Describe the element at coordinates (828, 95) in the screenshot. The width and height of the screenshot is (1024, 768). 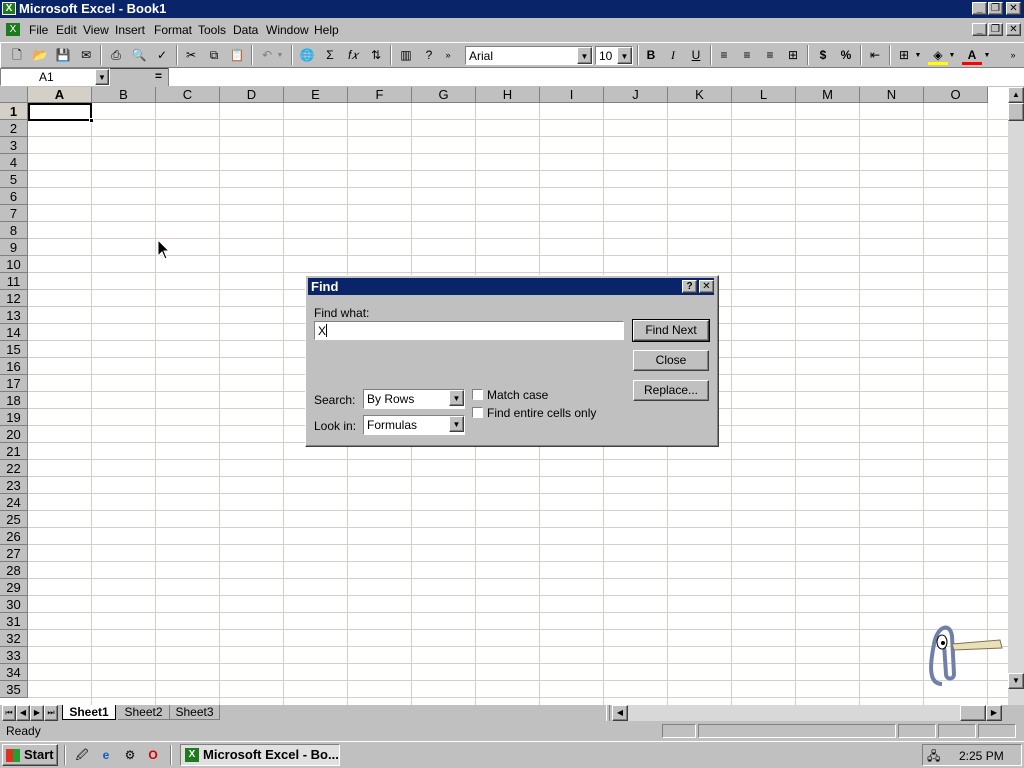
I see `column-header: M` at that location.